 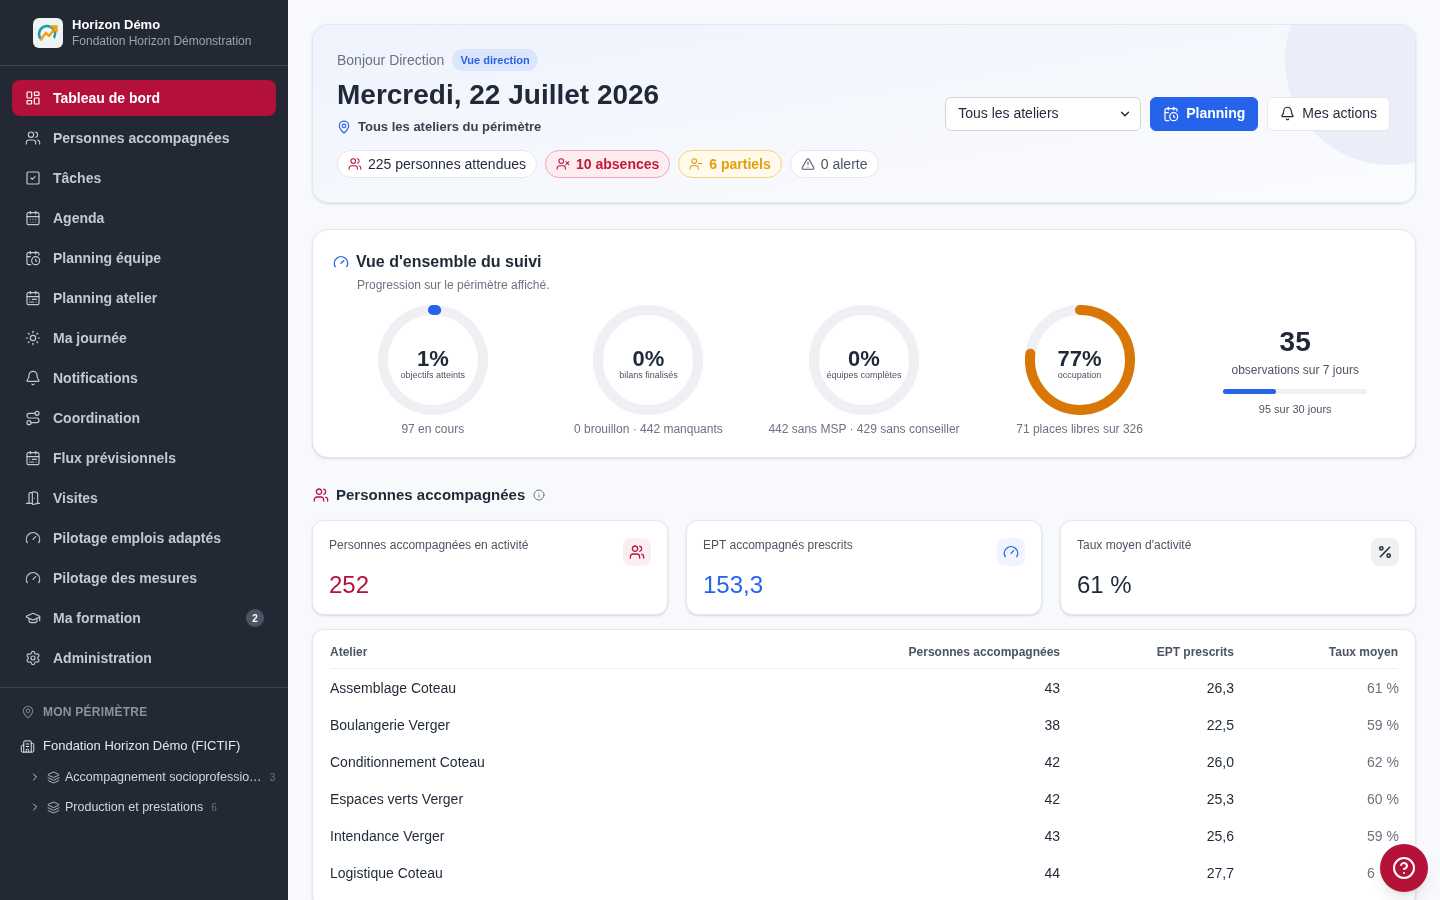 What do you see at coordinates (807, 164) in the screenshot?
I see `warning-icon` at bounding box center [807, 164].